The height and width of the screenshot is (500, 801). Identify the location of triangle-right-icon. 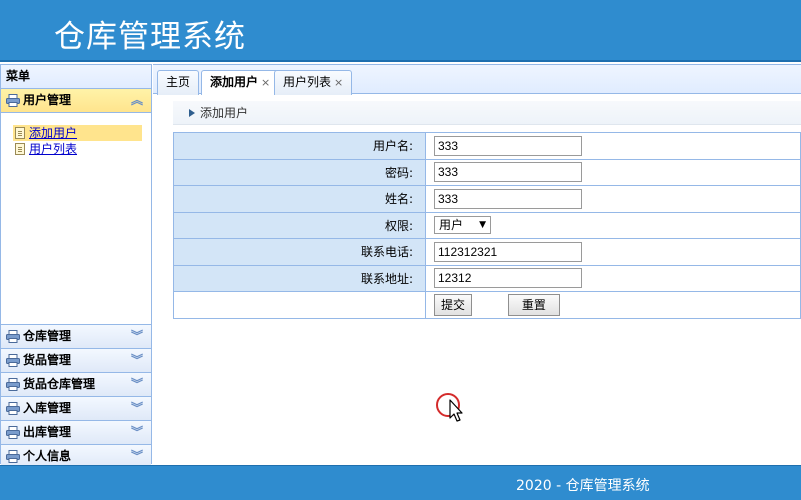
(192, 113).